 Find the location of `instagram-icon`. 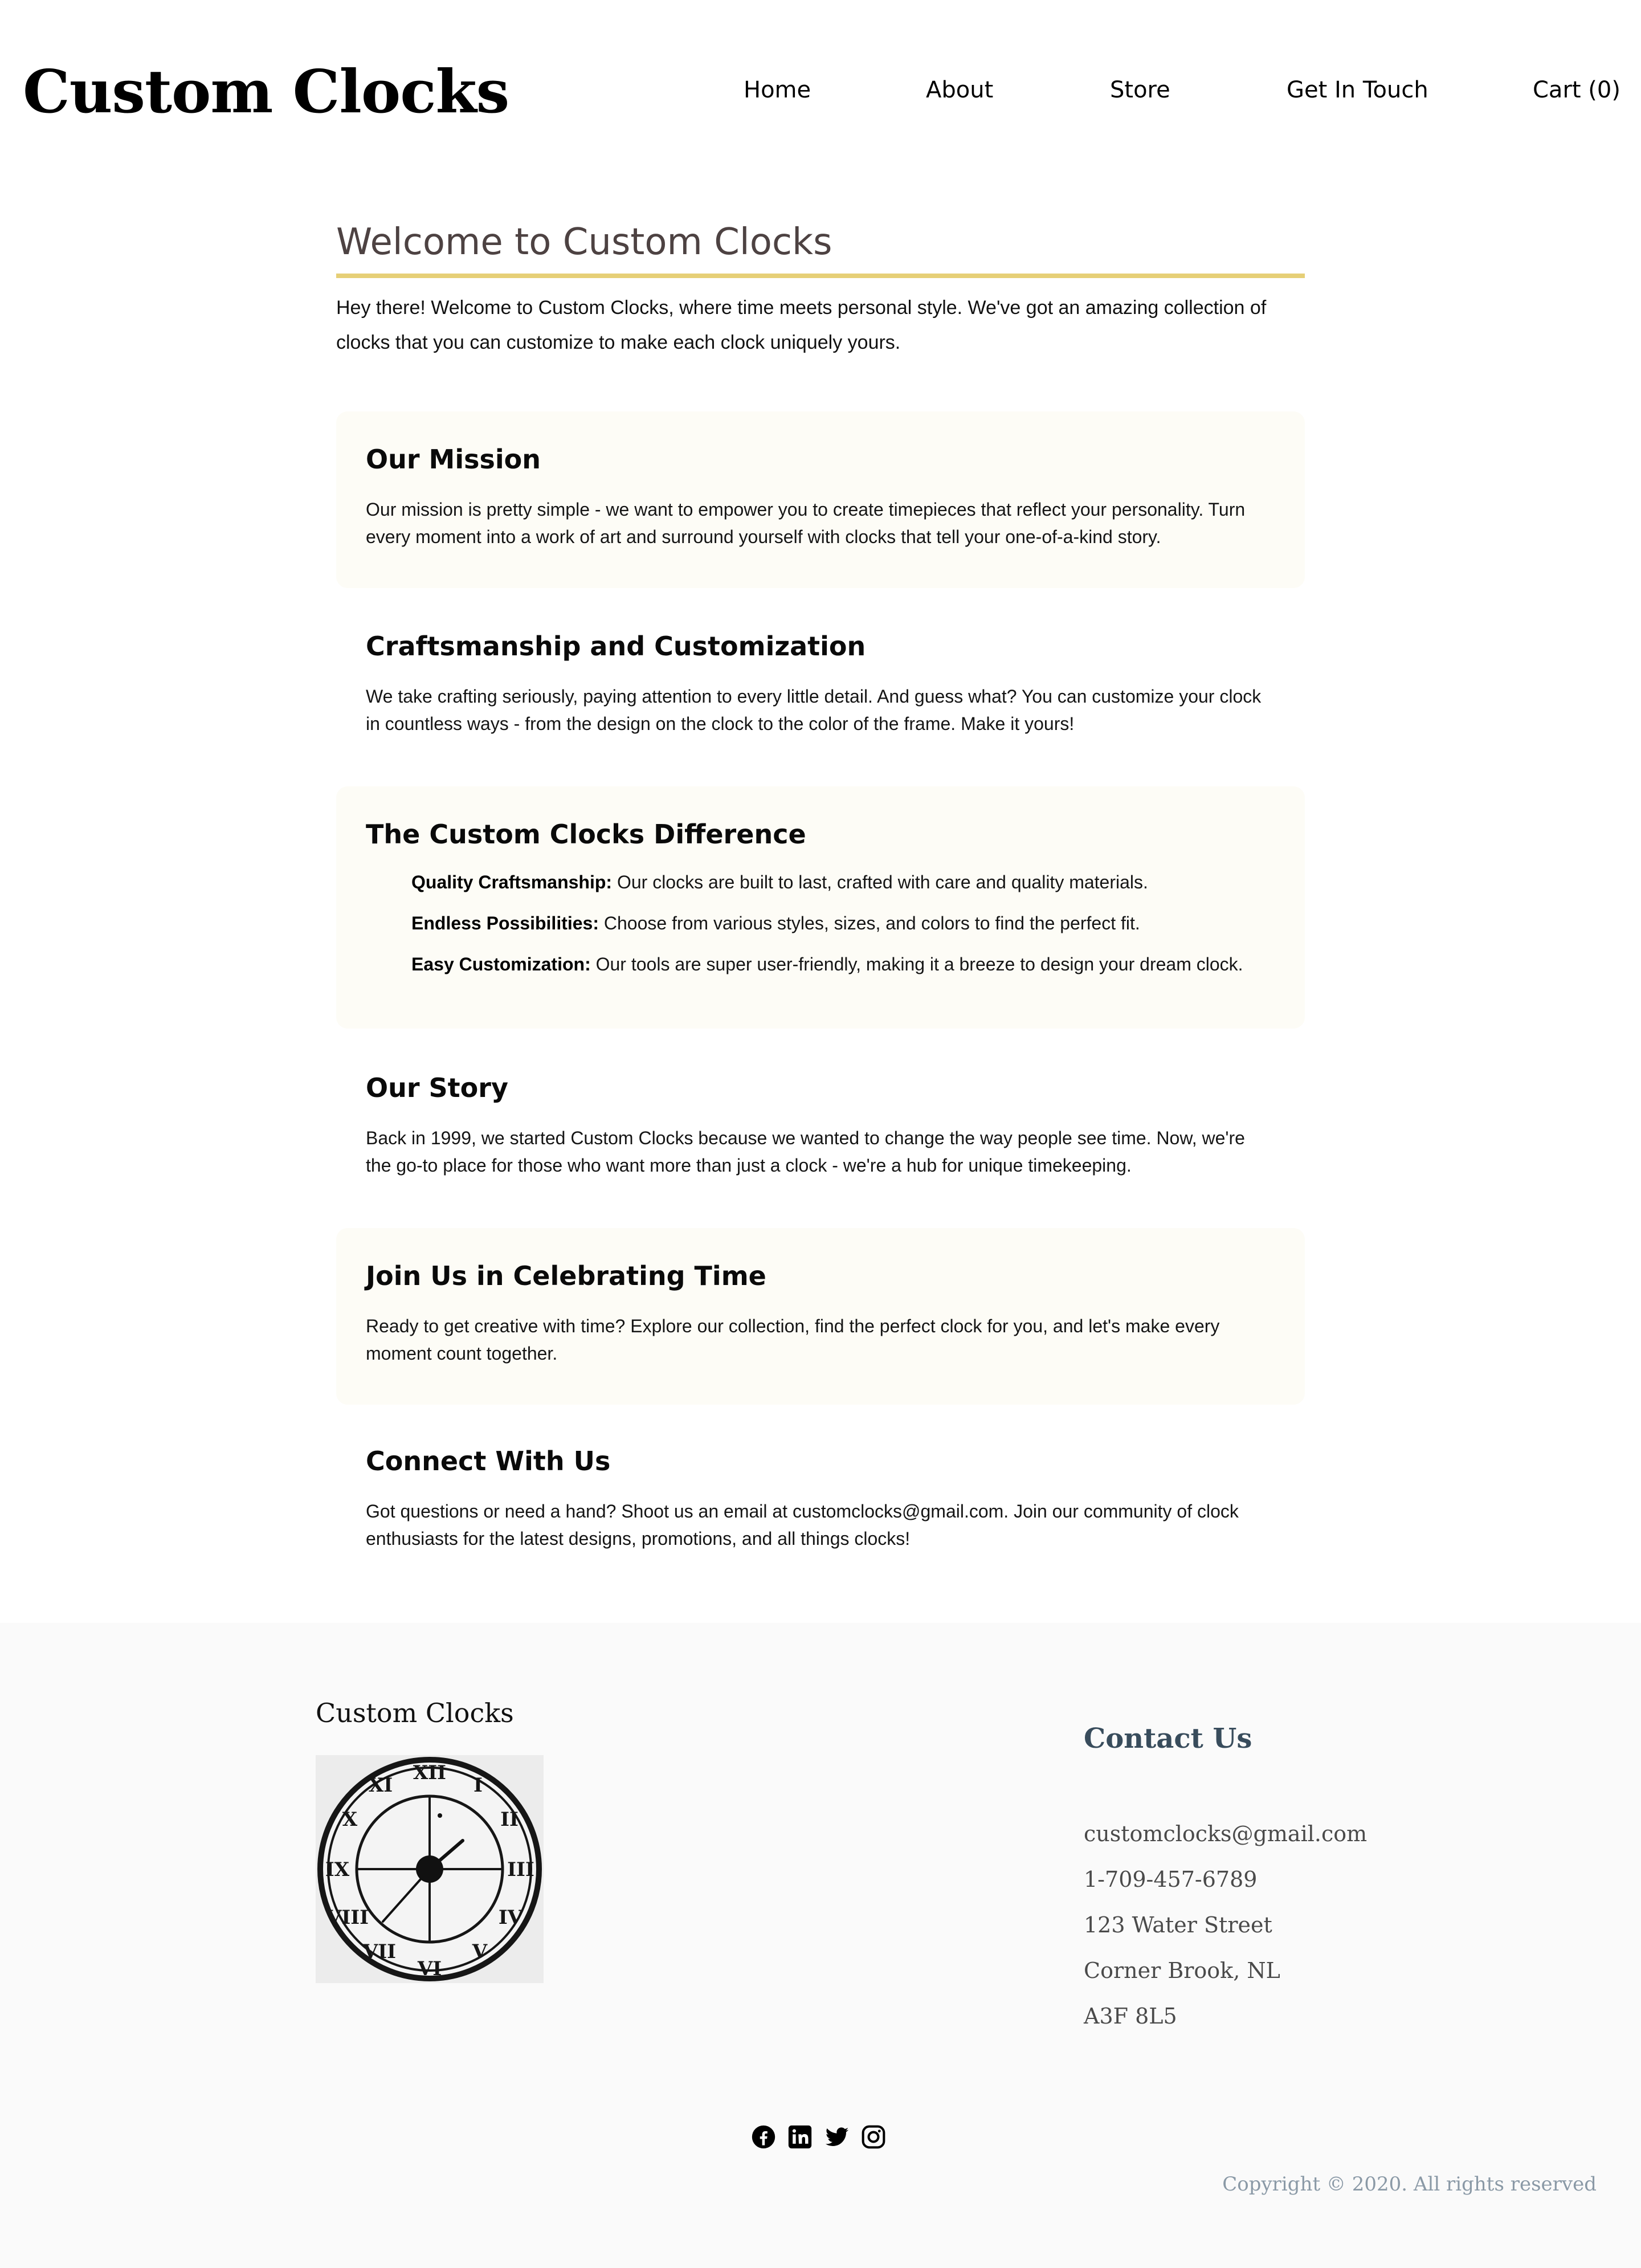

instagram-icon is located at coordinates (874, 2136).